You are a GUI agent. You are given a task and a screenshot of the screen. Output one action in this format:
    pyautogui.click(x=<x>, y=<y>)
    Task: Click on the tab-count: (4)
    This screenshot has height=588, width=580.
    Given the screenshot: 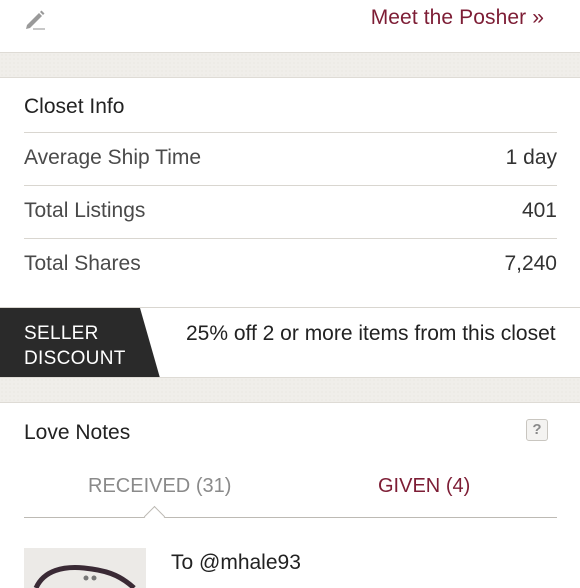 What is the action you would take?
    pyautogui.click(x=458, y=486)
    